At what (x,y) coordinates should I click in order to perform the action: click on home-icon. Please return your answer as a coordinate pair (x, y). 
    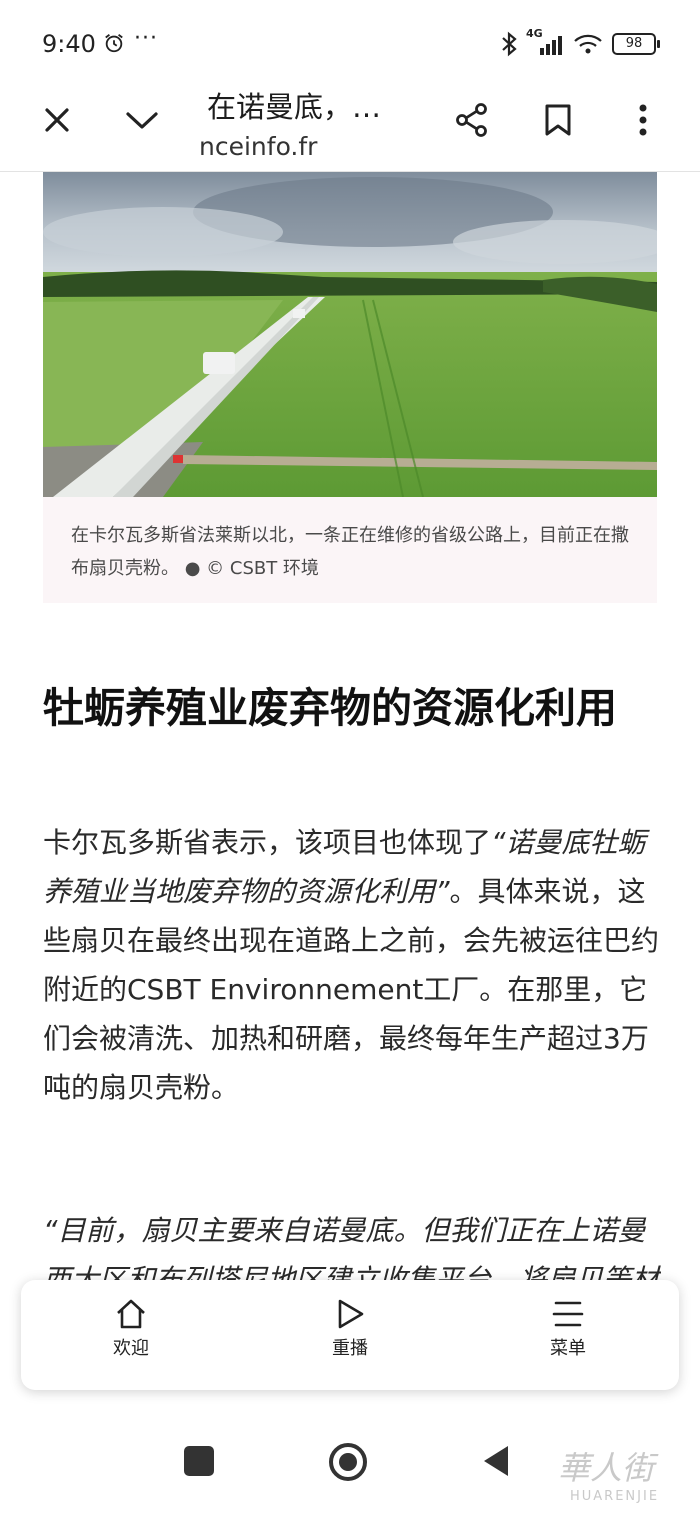
    Looking at the image, I should click on (131, 1314).